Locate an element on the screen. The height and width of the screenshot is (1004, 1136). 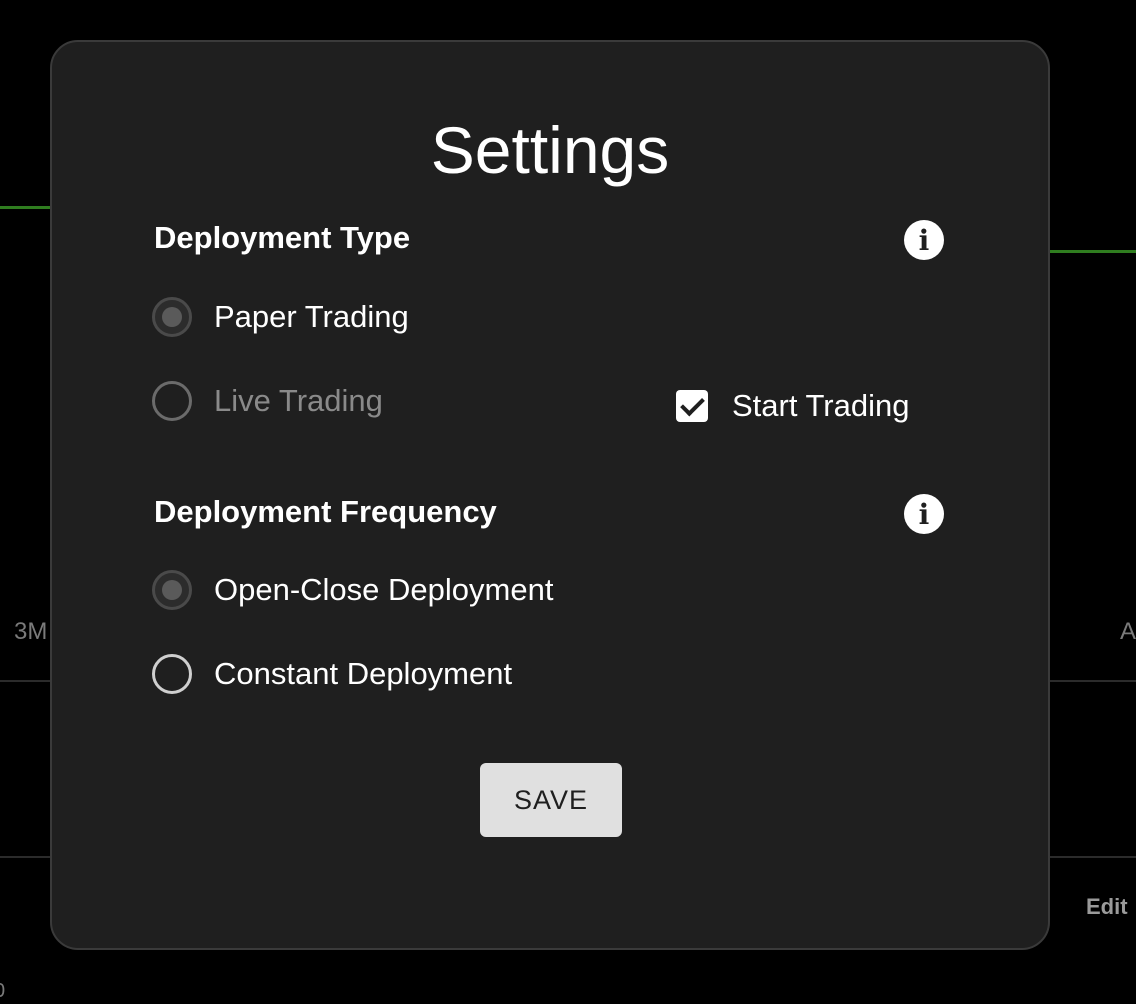
start-trading-checkbox is located at coordinates (692, 406).